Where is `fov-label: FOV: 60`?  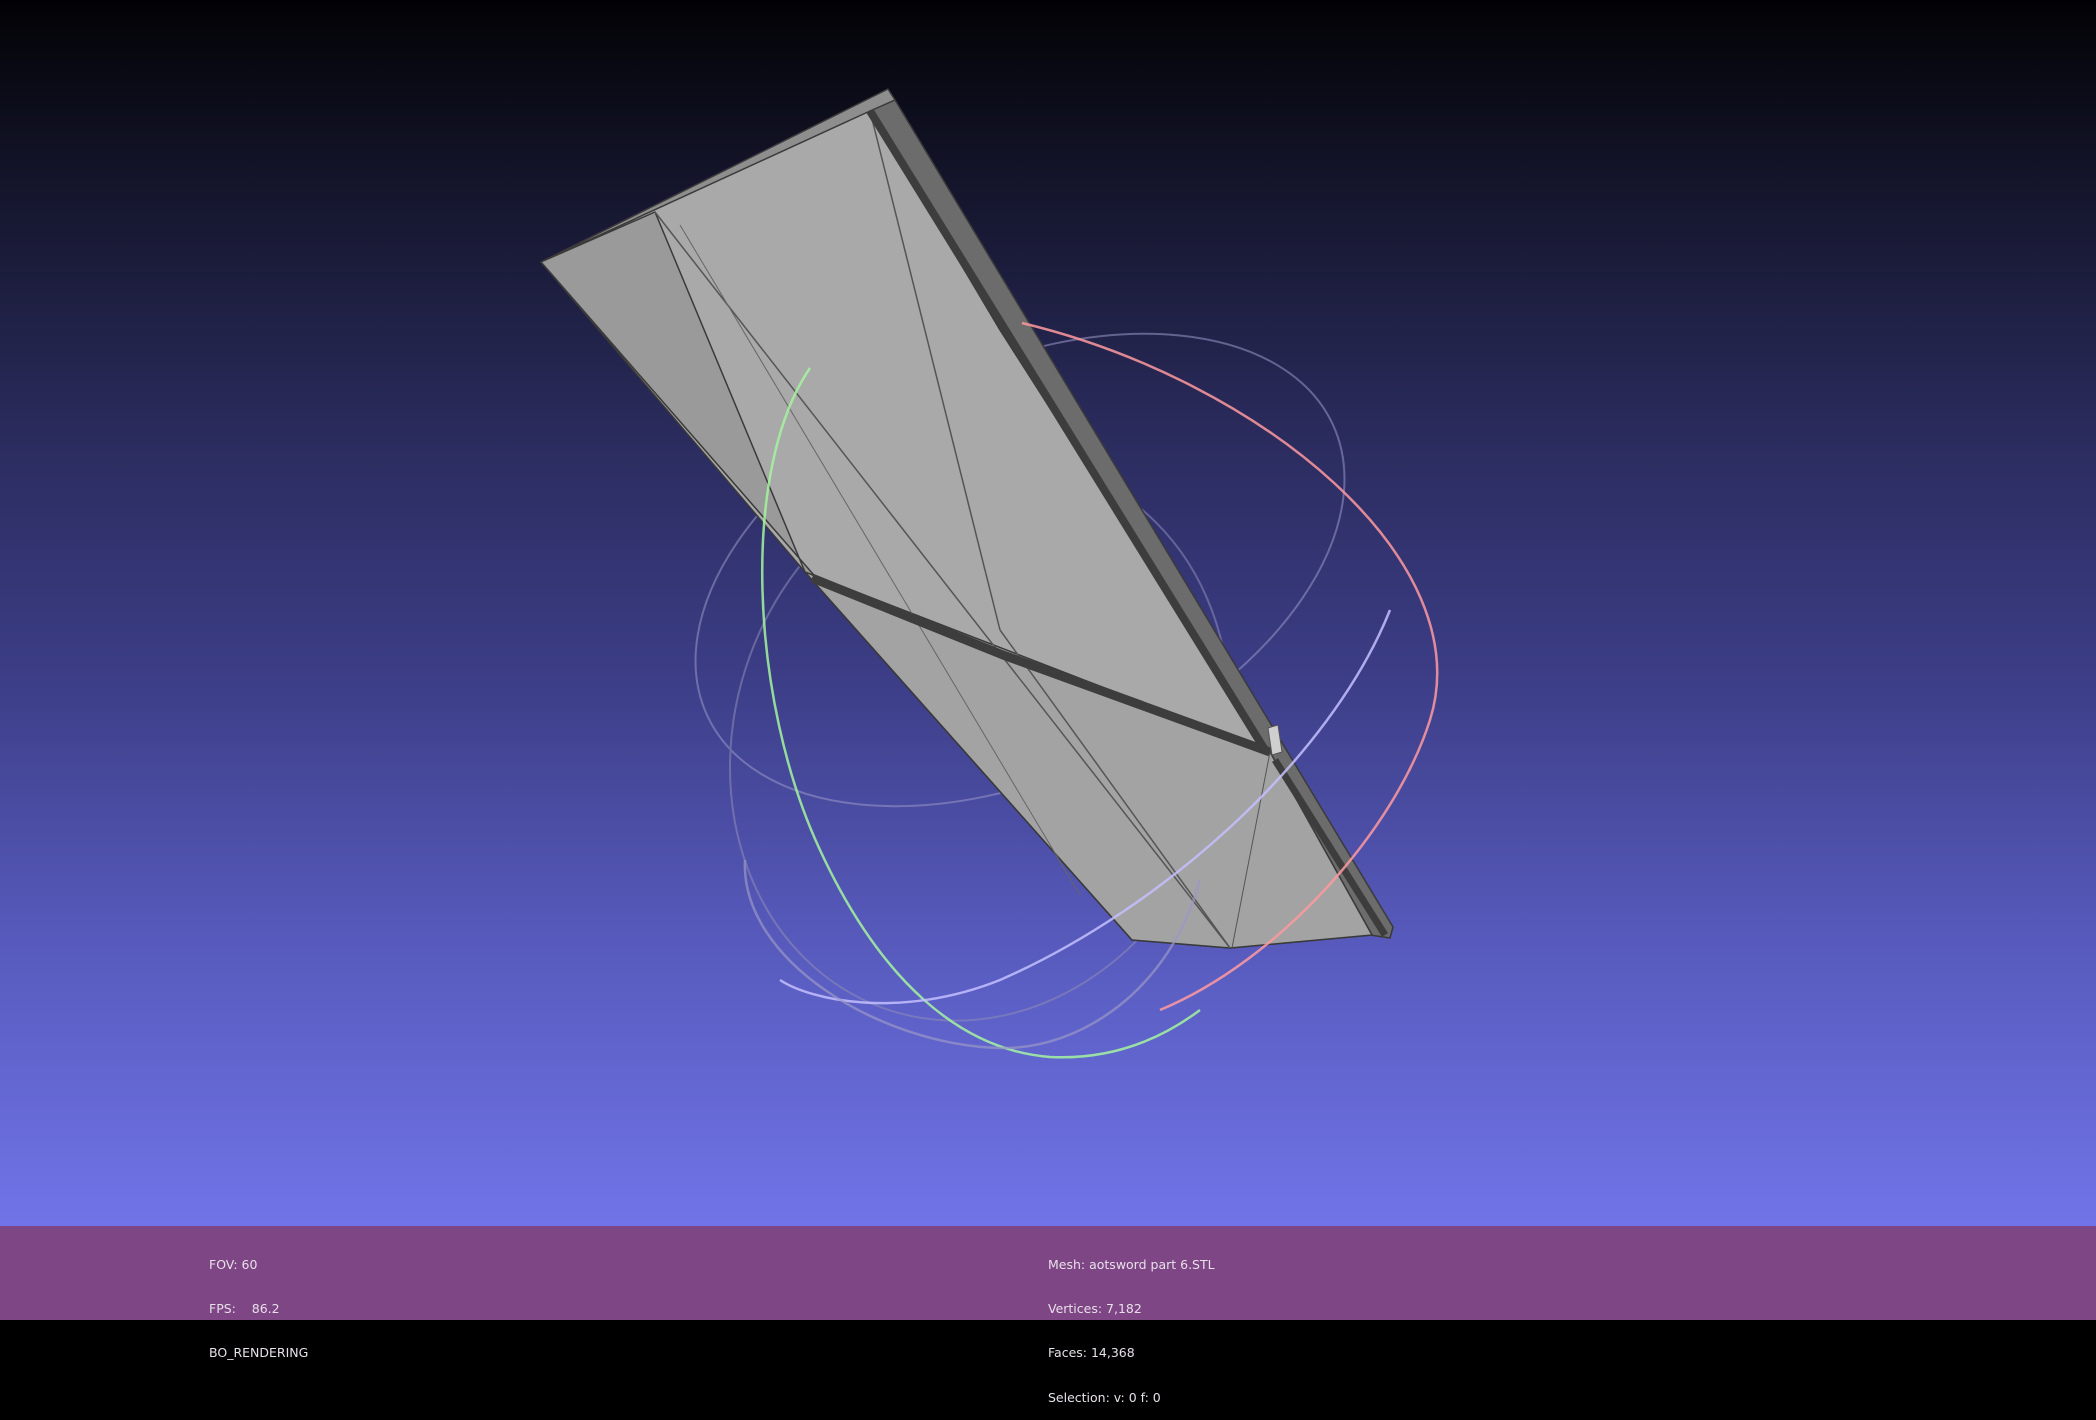
fov-label: FOV: 60 is located at coordinates (233, 1264).